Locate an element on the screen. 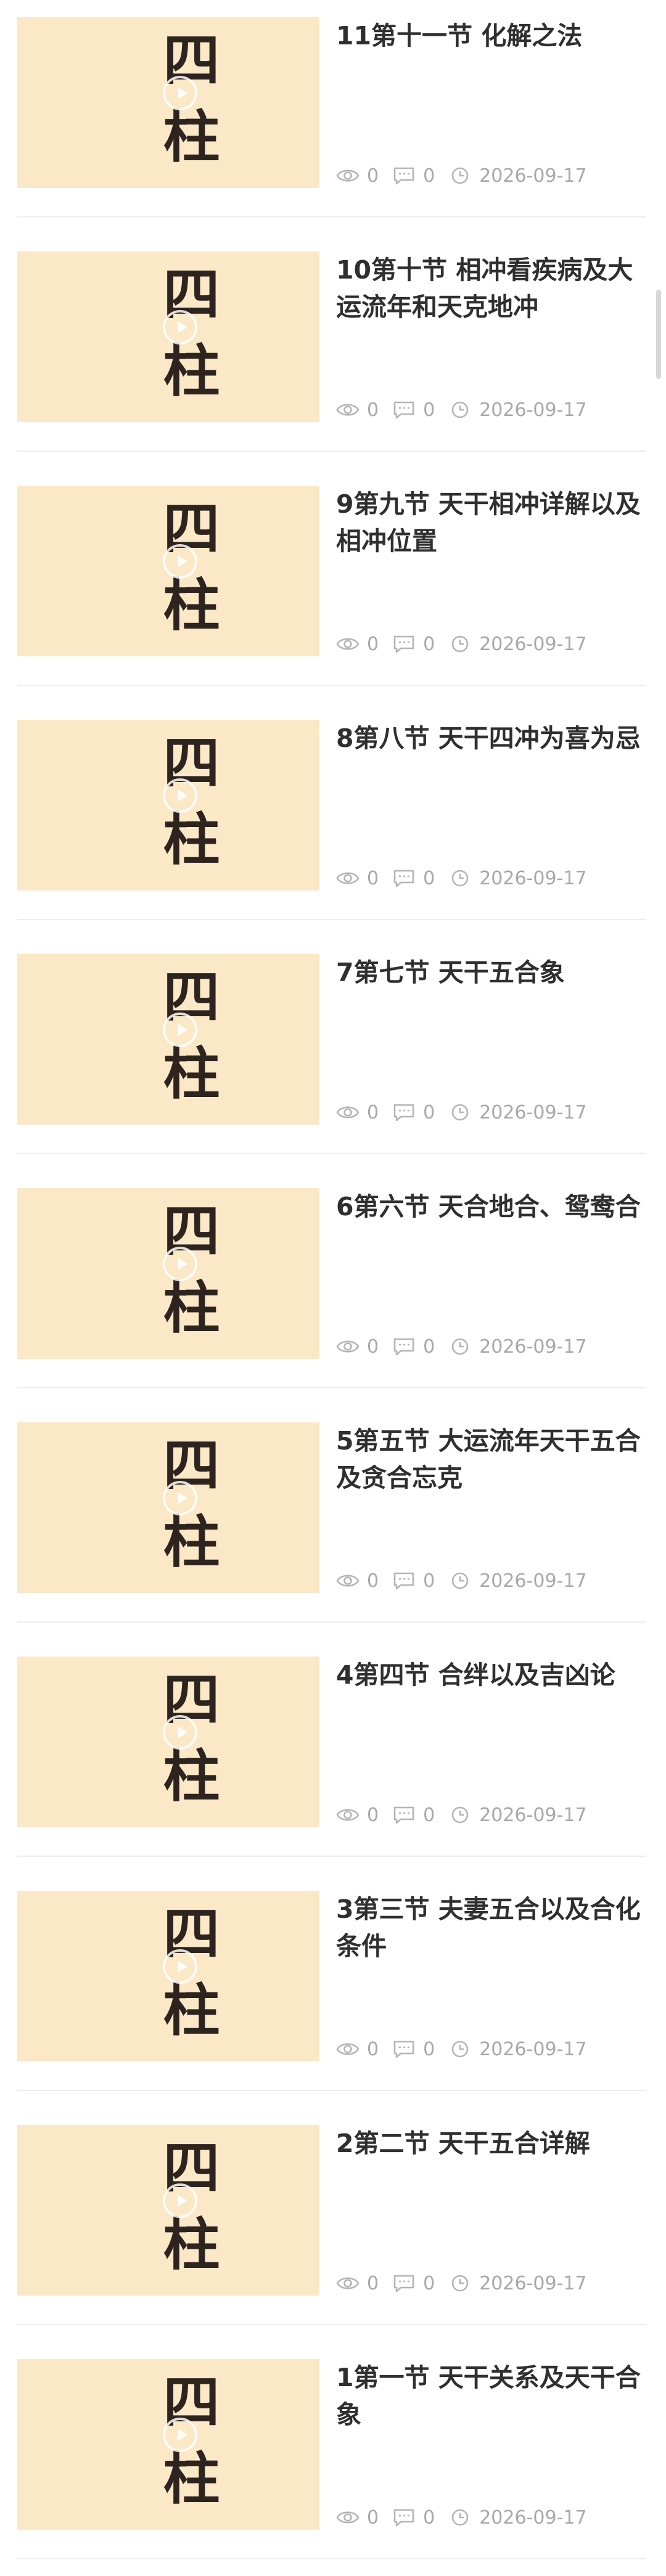 This screenshot has height=2576, width=666. article-title: 2第二节 天干五合详解 is located at coordinates (494, 2143).